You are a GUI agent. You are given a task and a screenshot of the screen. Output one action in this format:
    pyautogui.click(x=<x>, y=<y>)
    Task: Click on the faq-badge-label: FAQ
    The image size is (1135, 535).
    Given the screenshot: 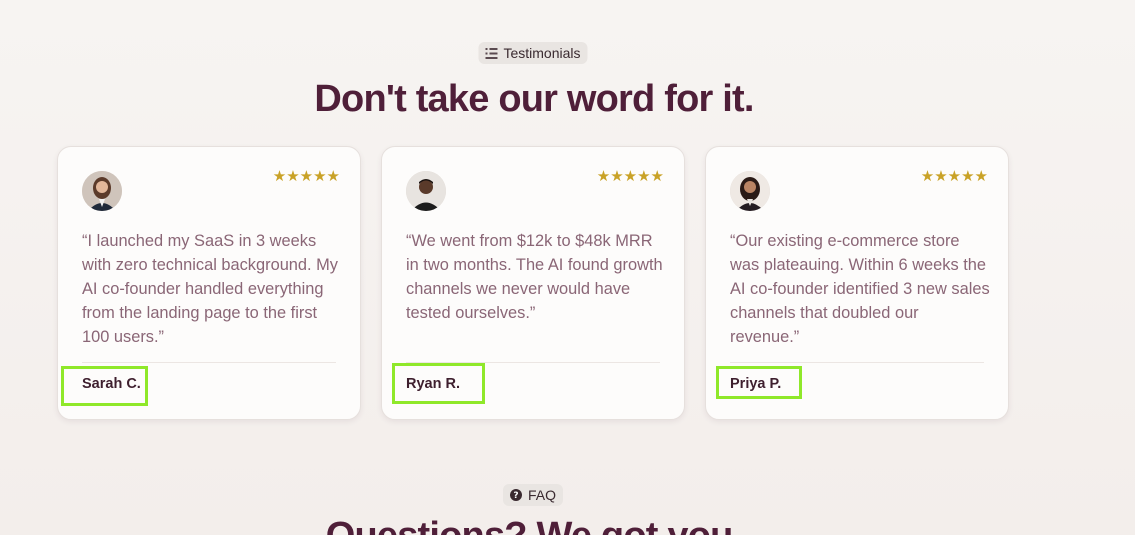 What is the action you would take?
    pyautogui.click(x=542, y=495)
    